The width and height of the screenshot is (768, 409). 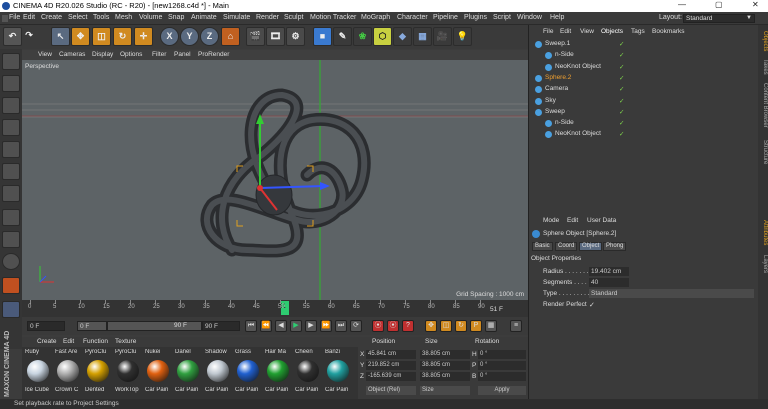 I want to click on tab-objects: Objects, so click(x=763, y=41).